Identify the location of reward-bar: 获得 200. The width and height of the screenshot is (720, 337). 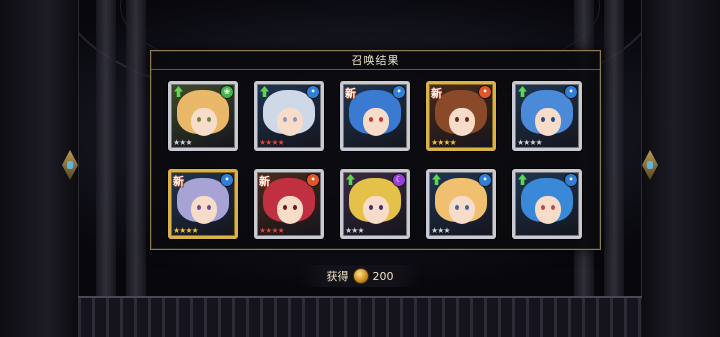
(360, 276).